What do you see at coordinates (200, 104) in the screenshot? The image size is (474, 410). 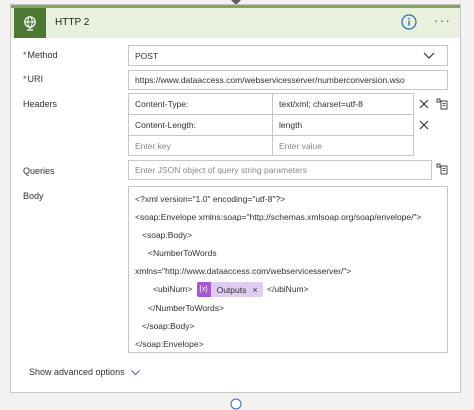 I see `header-key-1: Content-Type:` at bounding box center [200, 104].